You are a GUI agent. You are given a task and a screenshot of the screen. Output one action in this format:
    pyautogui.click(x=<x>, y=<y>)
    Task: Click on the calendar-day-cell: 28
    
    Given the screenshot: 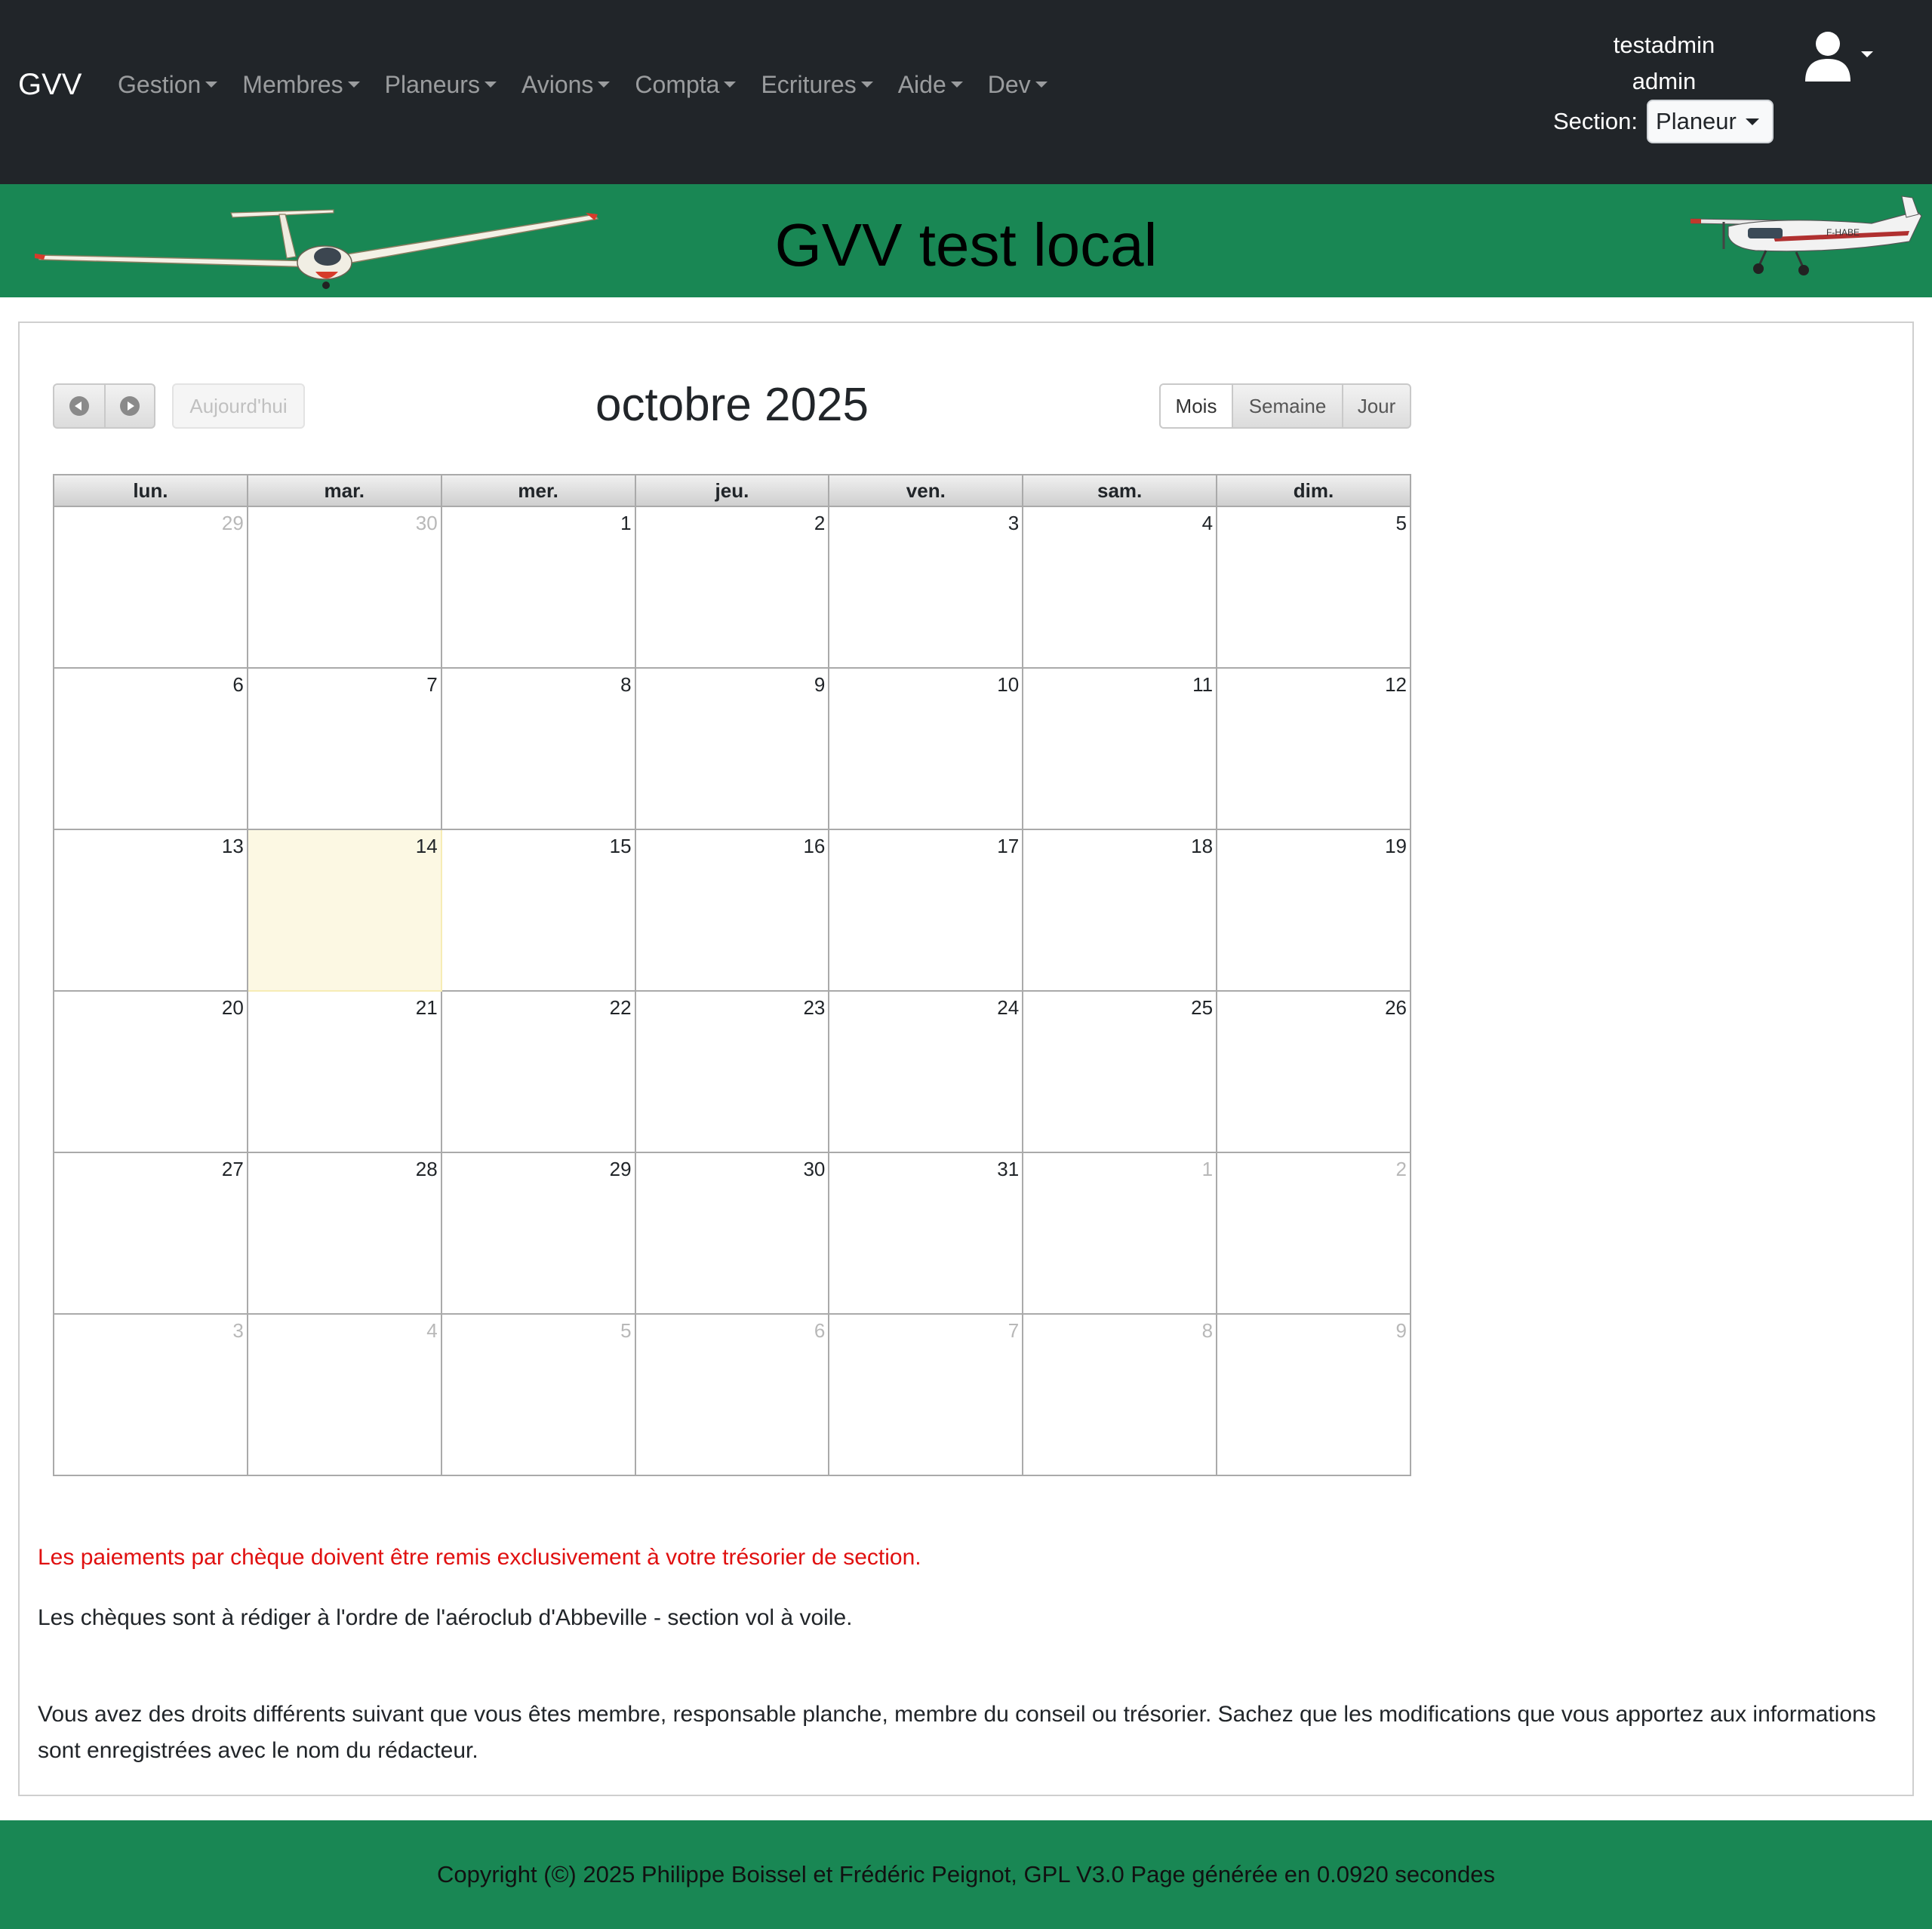 What is the action you would take?
    pyautogui.click(x=344, y=1233)
    